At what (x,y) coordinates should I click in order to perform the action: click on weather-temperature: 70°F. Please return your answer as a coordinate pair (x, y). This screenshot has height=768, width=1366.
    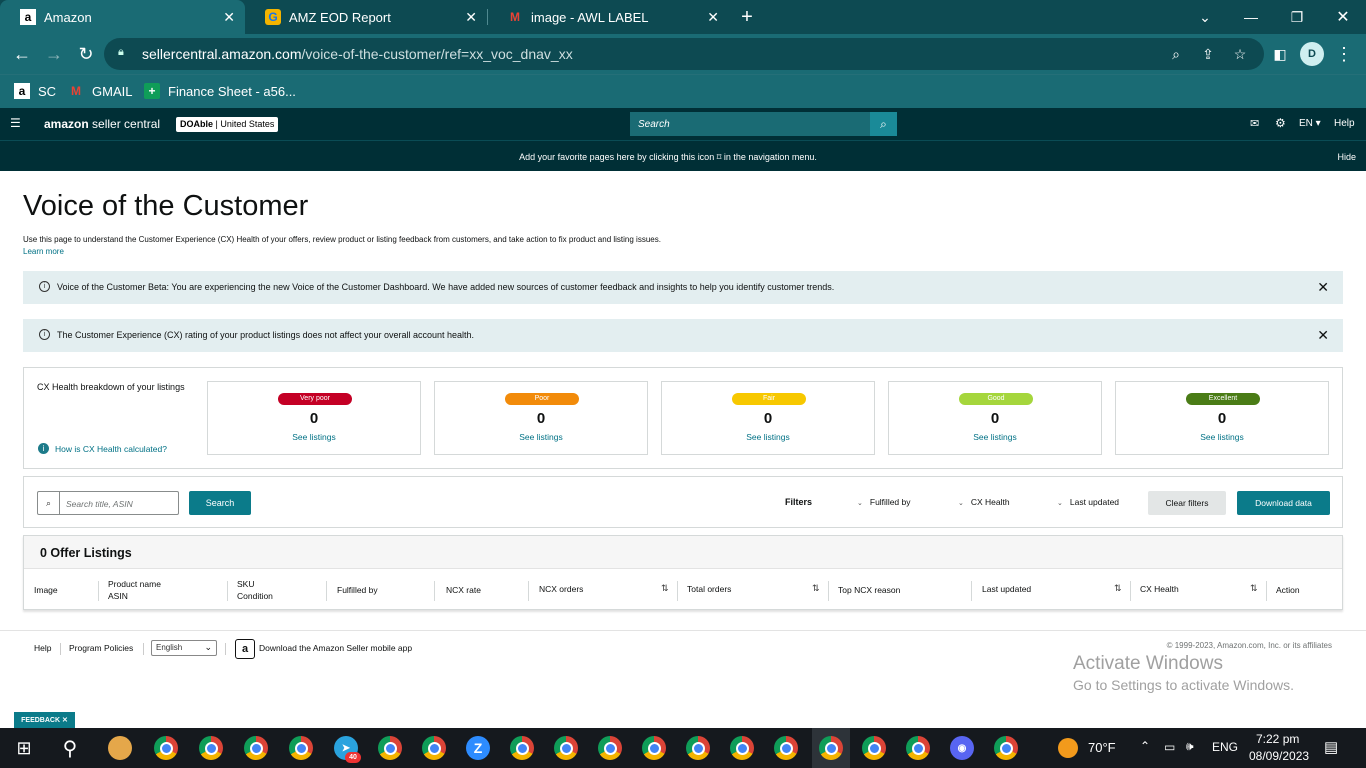
    Looking at the image, I should click on (1102, 747).